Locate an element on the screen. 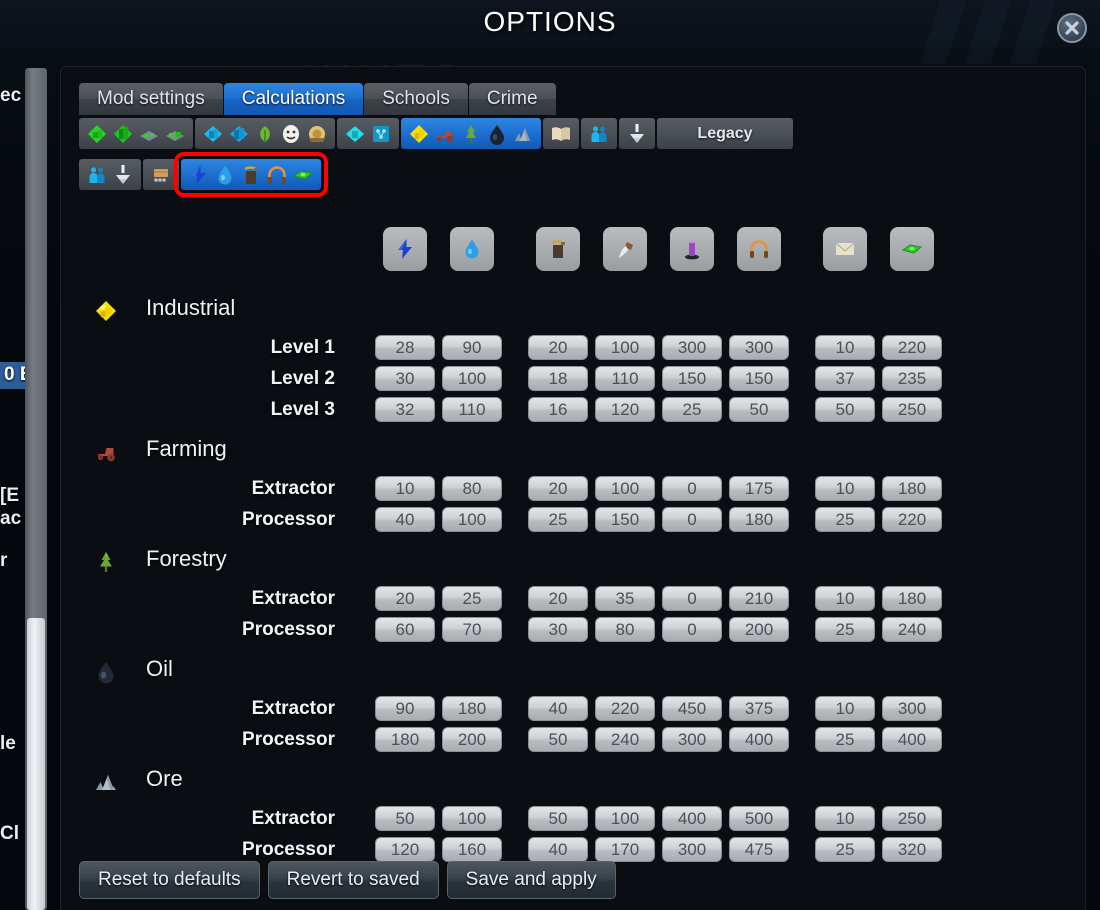 Image resolution: width=1100 pixels, height=910 pixels. value-field-noise: 300 is located at coordinates (759, 347).